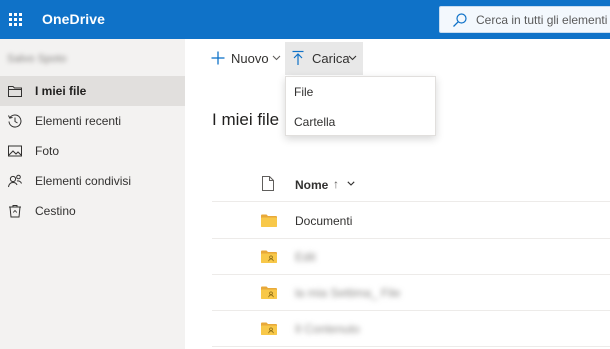 Image resolution: width=610 pixels, height=349 pixels. I want to click on sidebar-item-recent: Elementi recenti, so click(92, 121).